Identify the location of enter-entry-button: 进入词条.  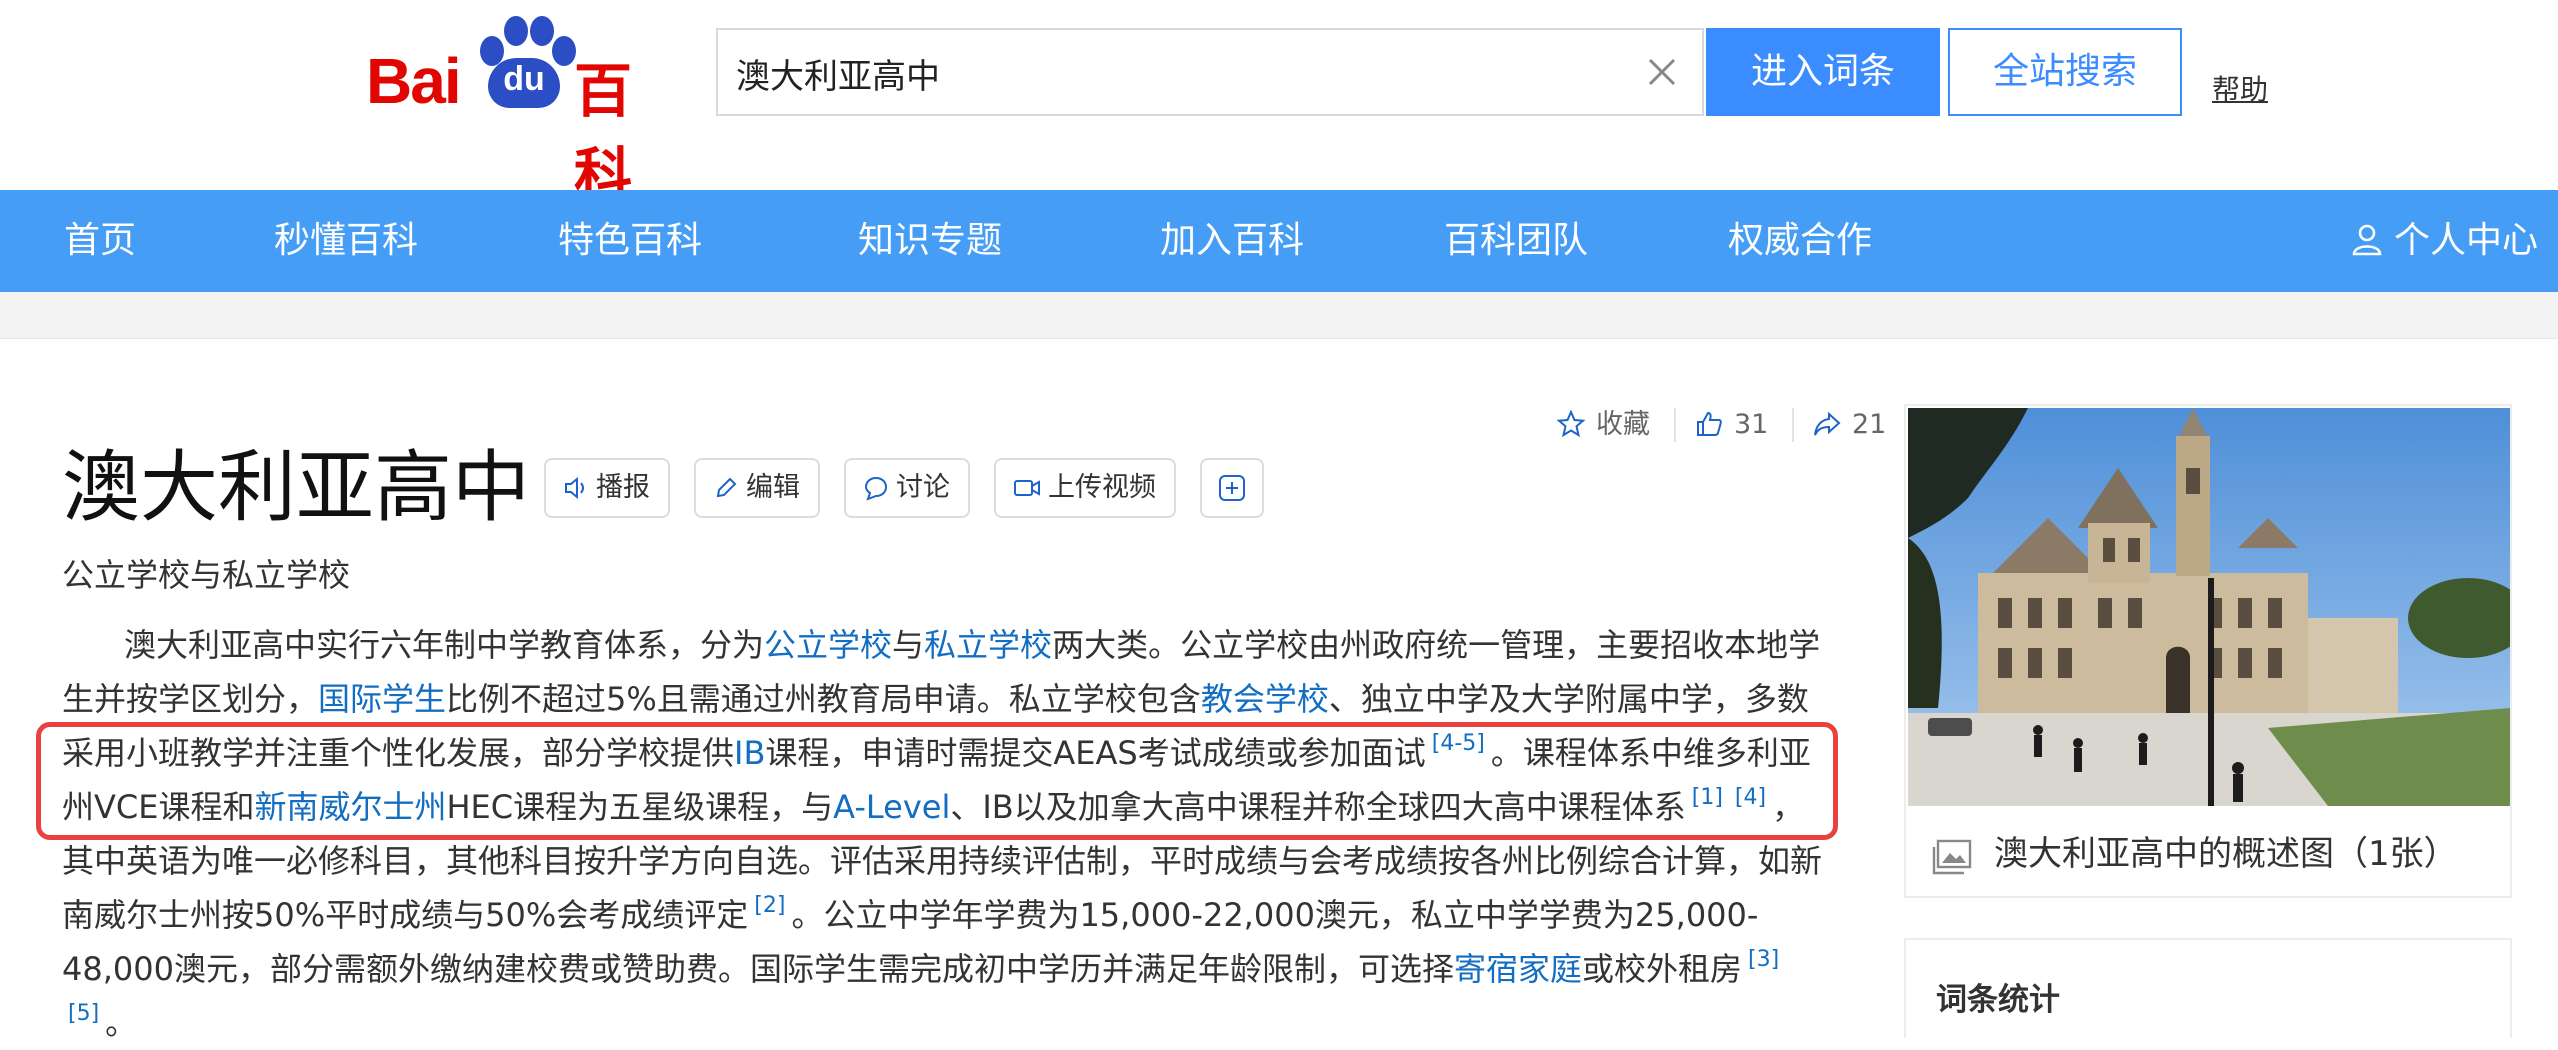
(1823, 72).